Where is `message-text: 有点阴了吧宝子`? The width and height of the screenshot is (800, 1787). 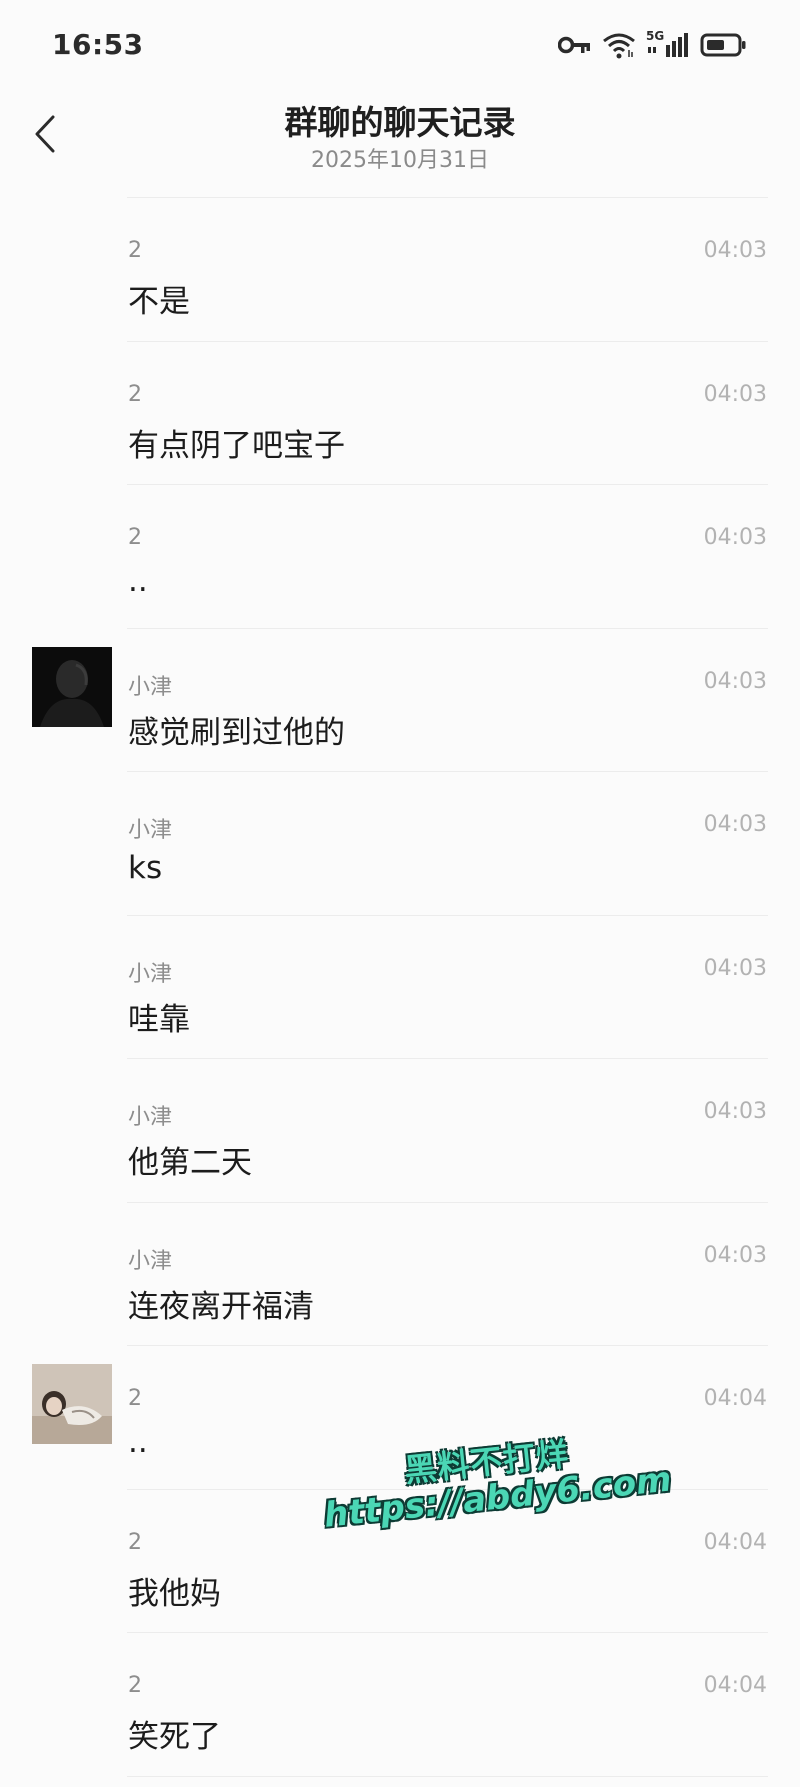 message-text: 有点阴了吧宝子 is located at coordinates (236, 442).